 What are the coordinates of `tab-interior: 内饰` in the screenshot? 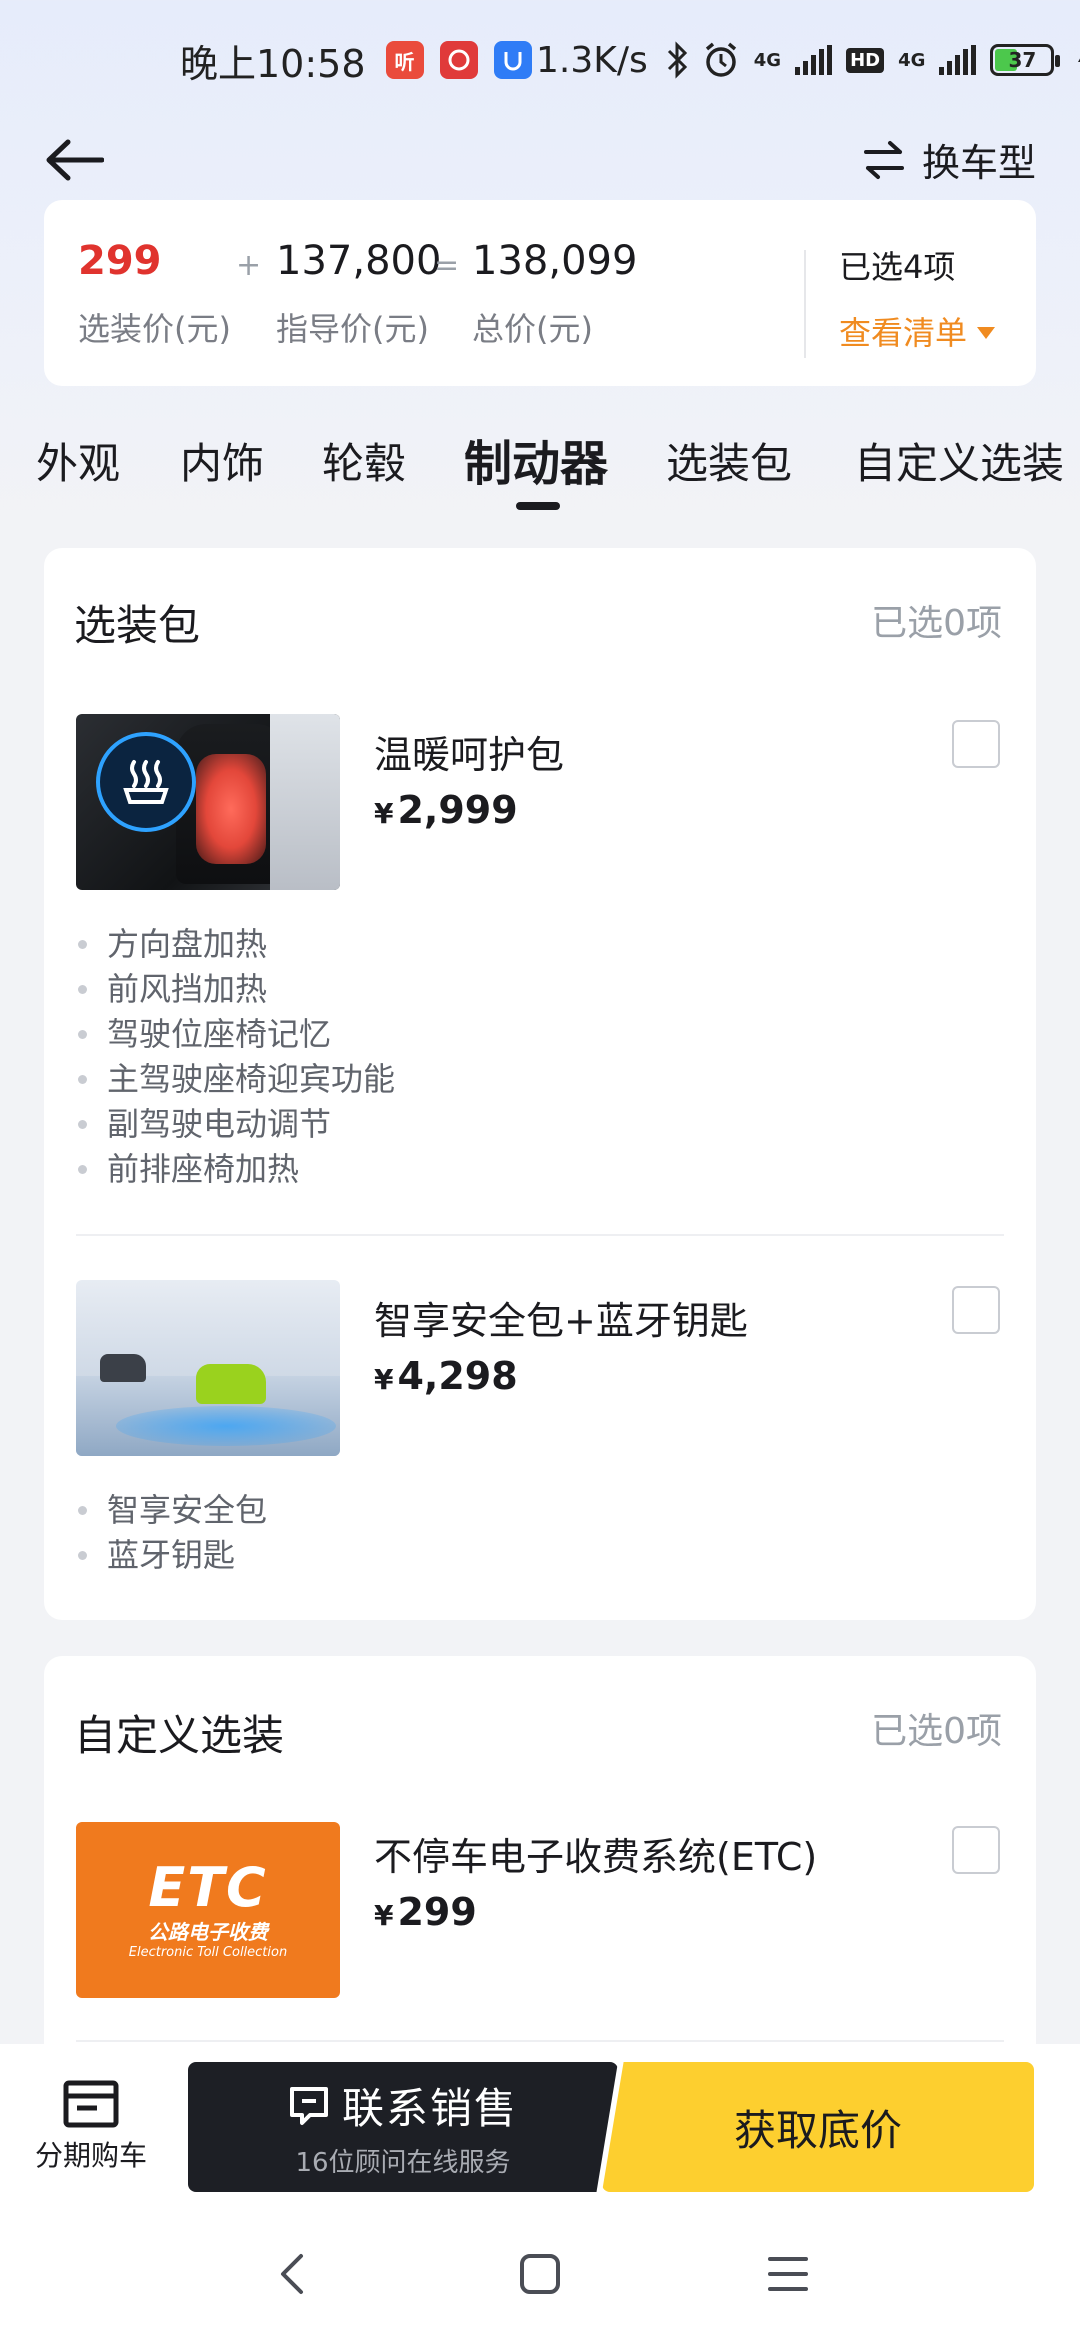 It's located at (222, 460).